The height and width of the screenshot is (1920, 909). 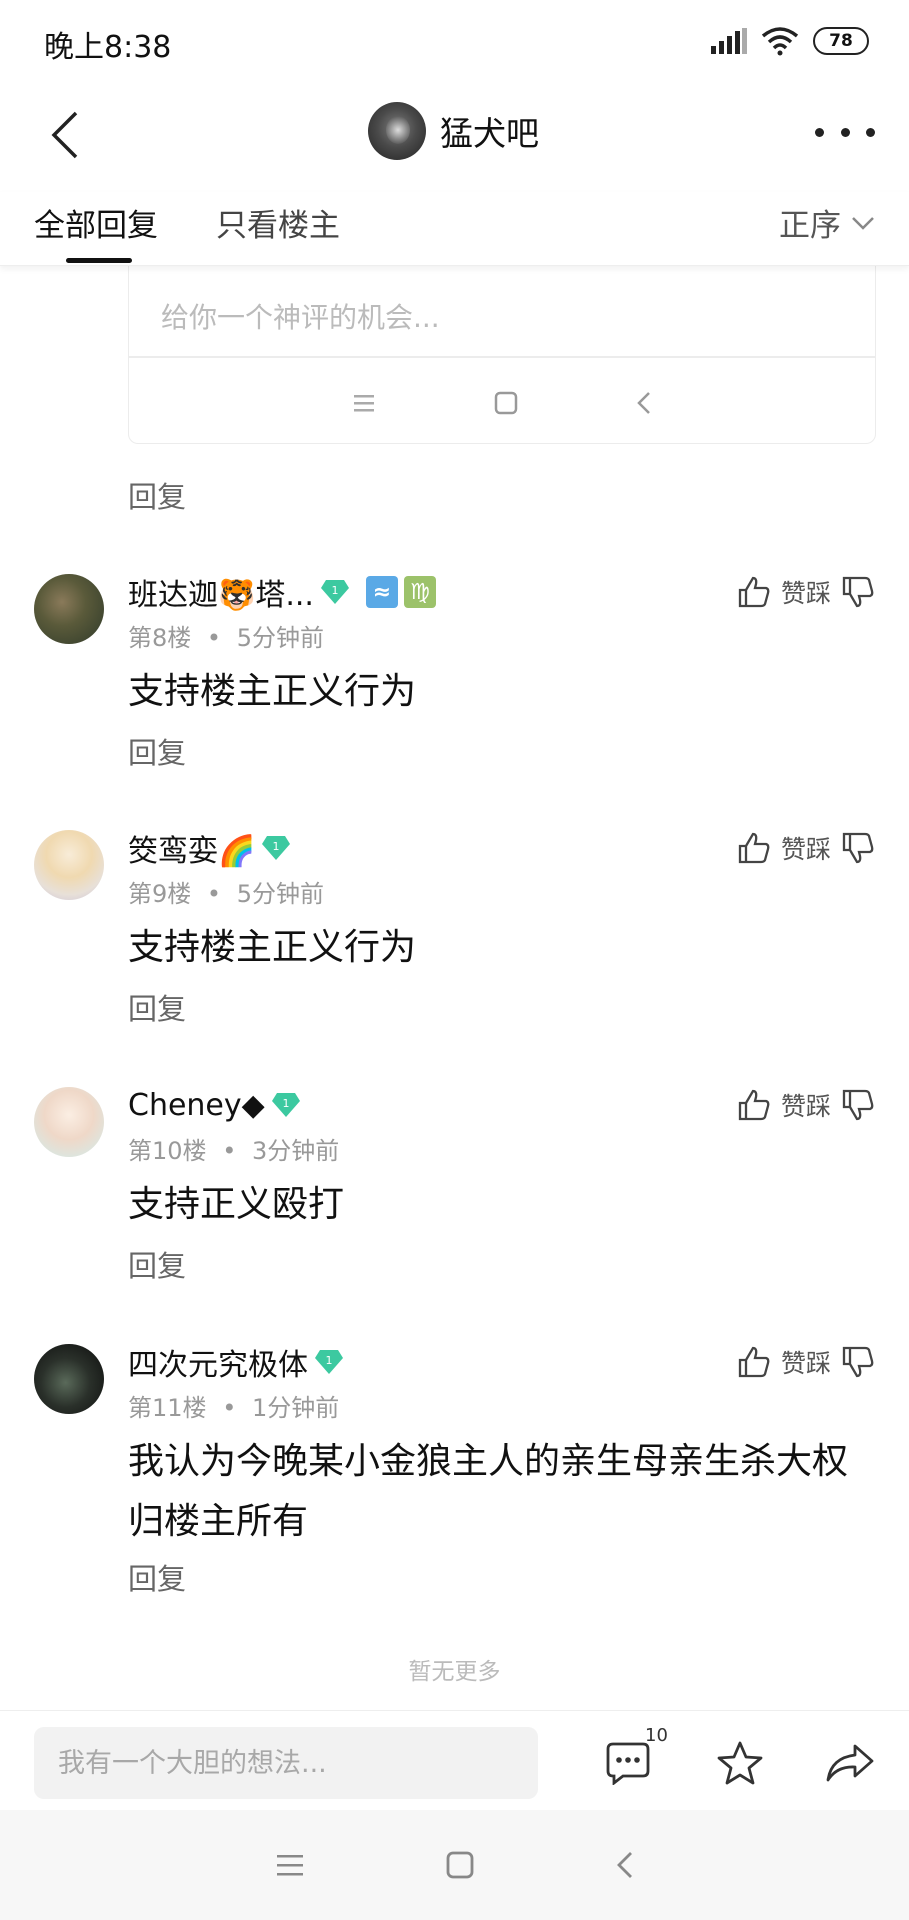 I want to click on comment-text: 支持正义殴打, so click(x=236, y=1204).